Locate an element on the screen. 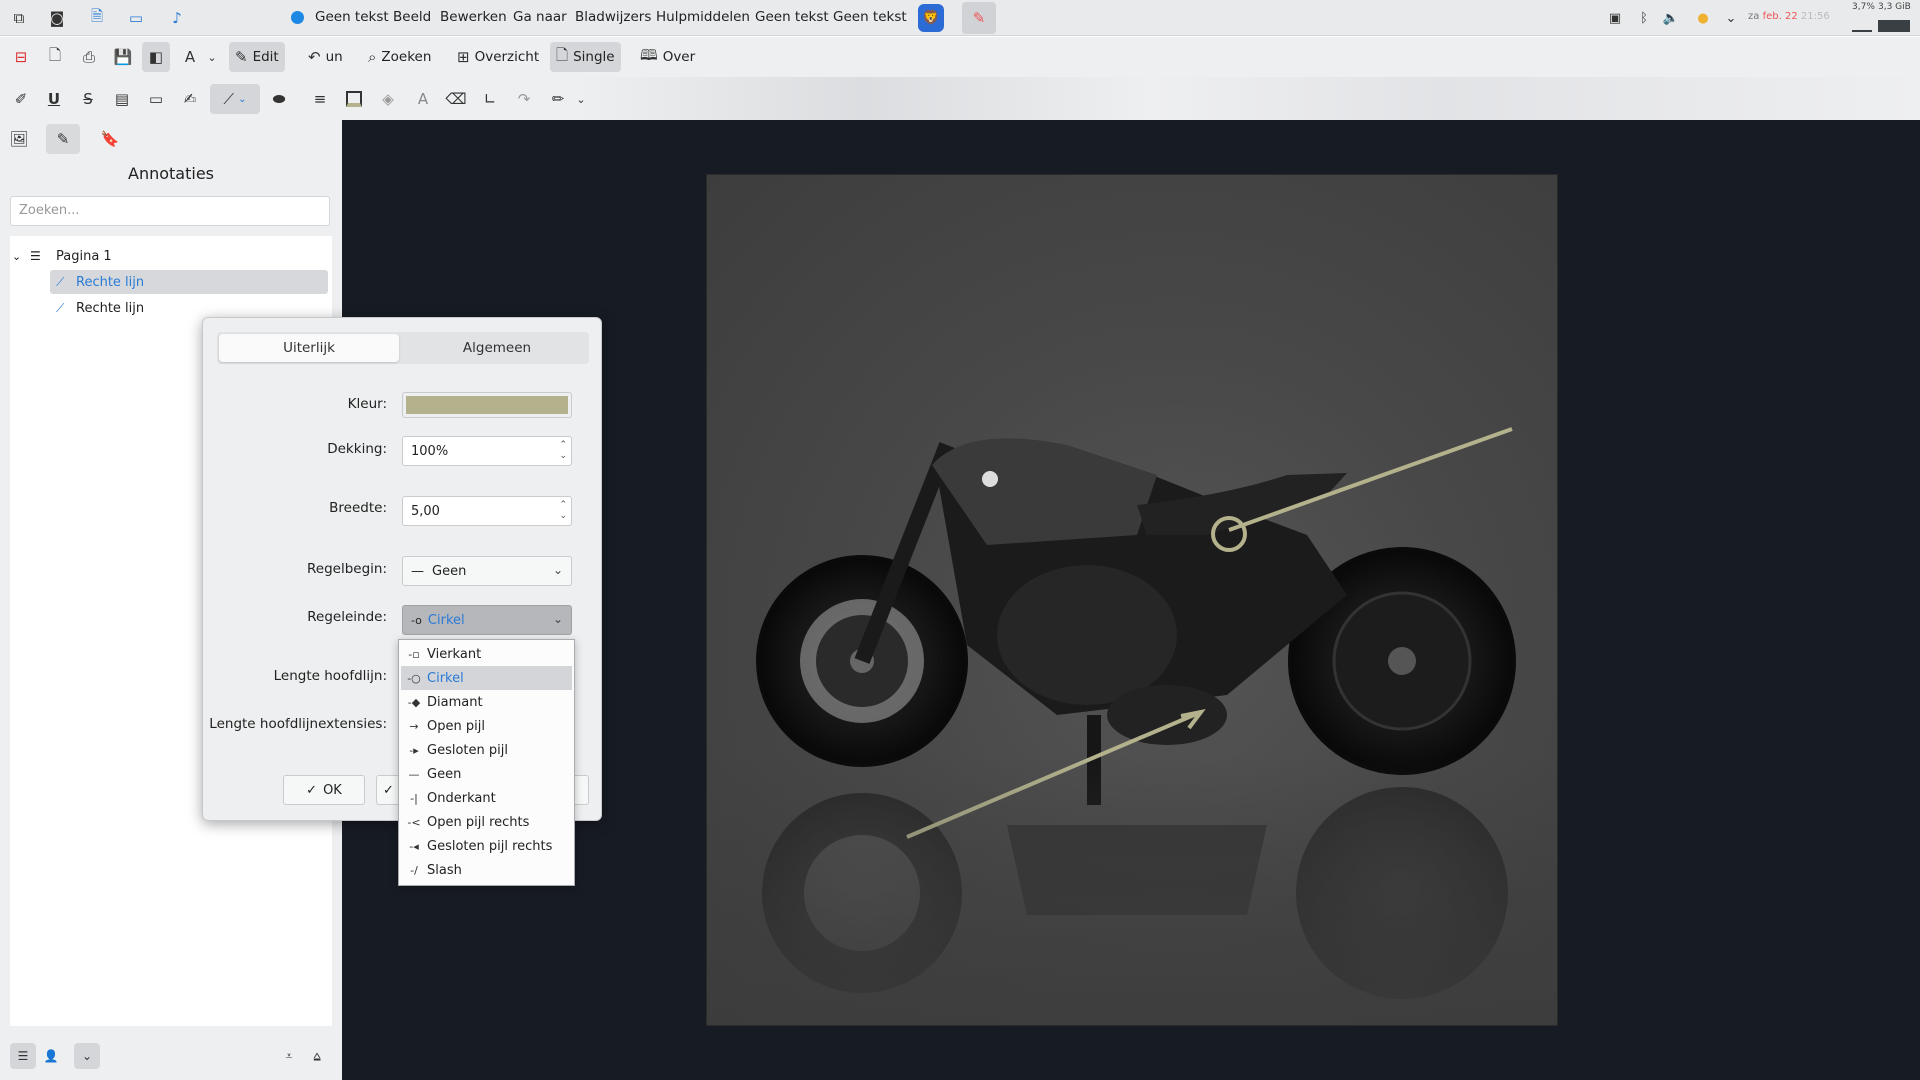 The image size is (1920, 1080). tree-page-row: ⌄ ☰ Pagina 1 is located at coordinates (171, 256).